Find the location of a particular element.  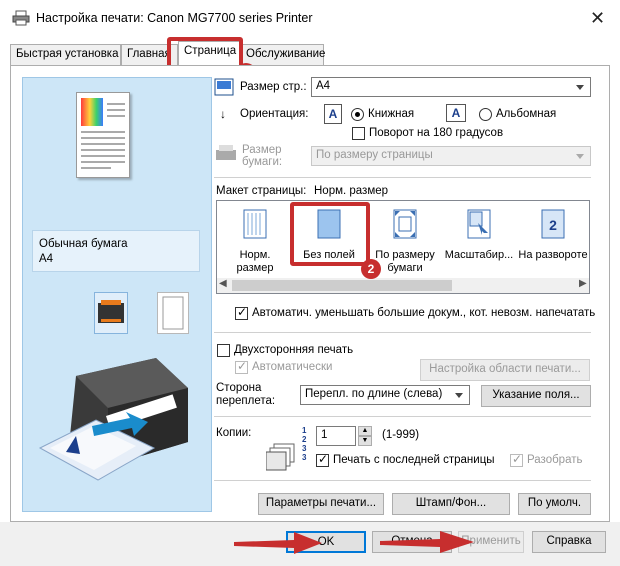

layout-spread: 2 На развороте is located at coordinates (552, 231).